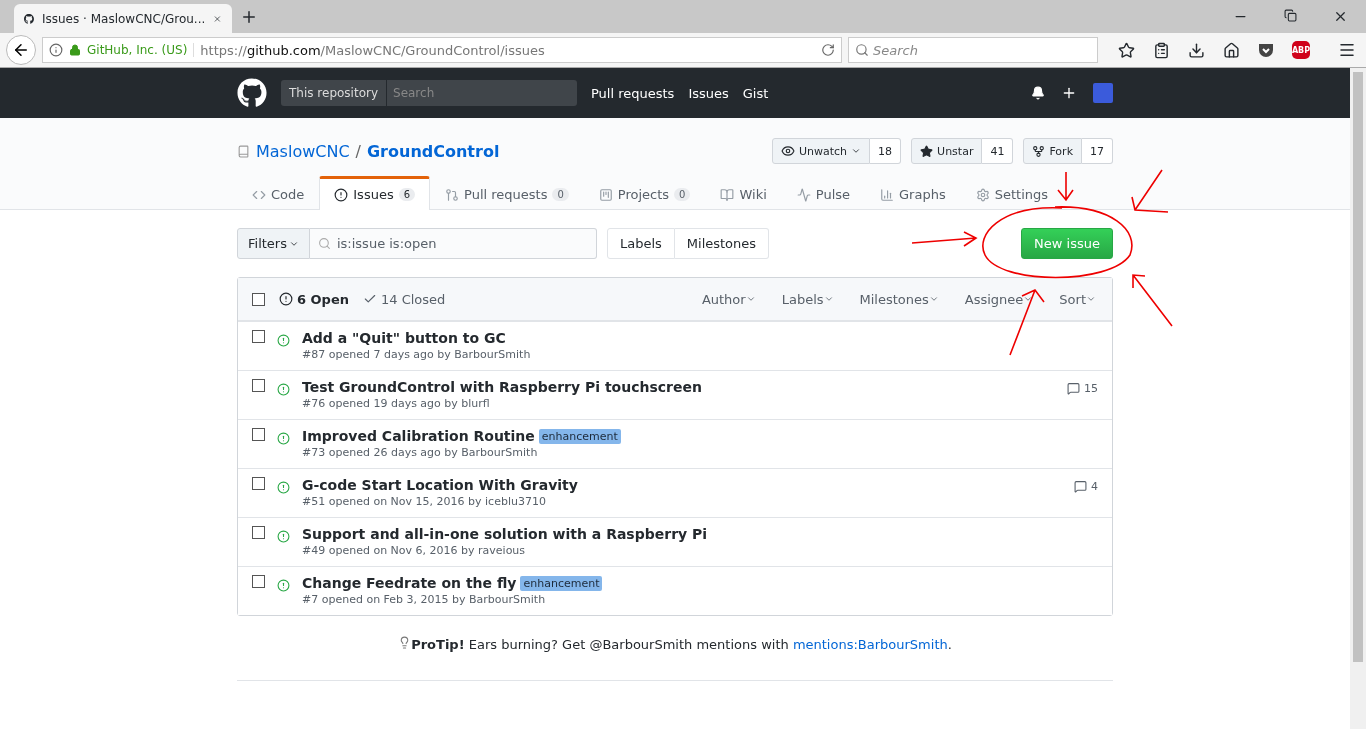 The height and width of the screenshot is (729, 1366). Describe the element at coordinates (1069, 93) in the screenshot. I see `create-new-icon` at that location.